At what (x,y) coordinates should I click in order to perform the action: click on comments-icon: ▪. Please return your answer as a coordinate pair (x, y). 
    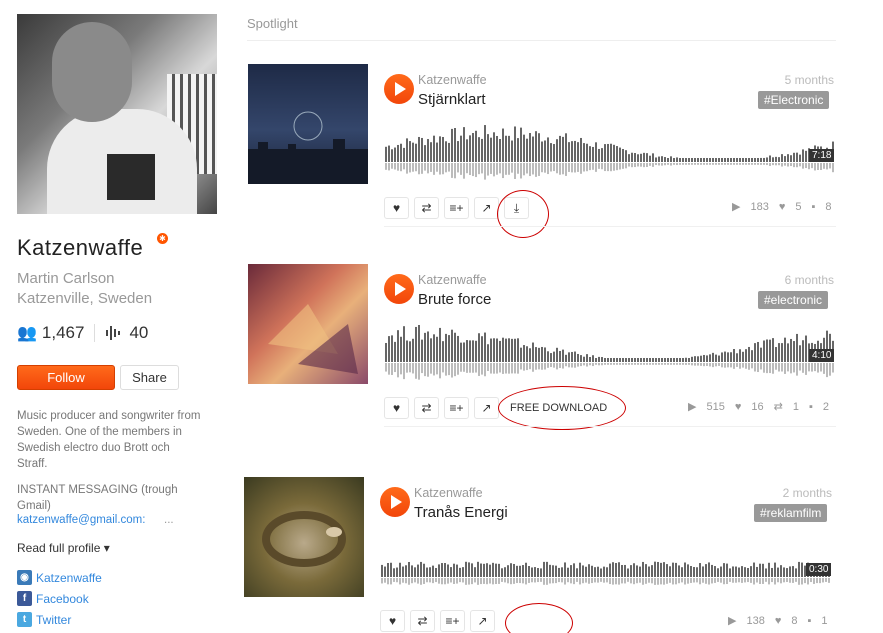
    Looking at the image, I should click on (813, 206).